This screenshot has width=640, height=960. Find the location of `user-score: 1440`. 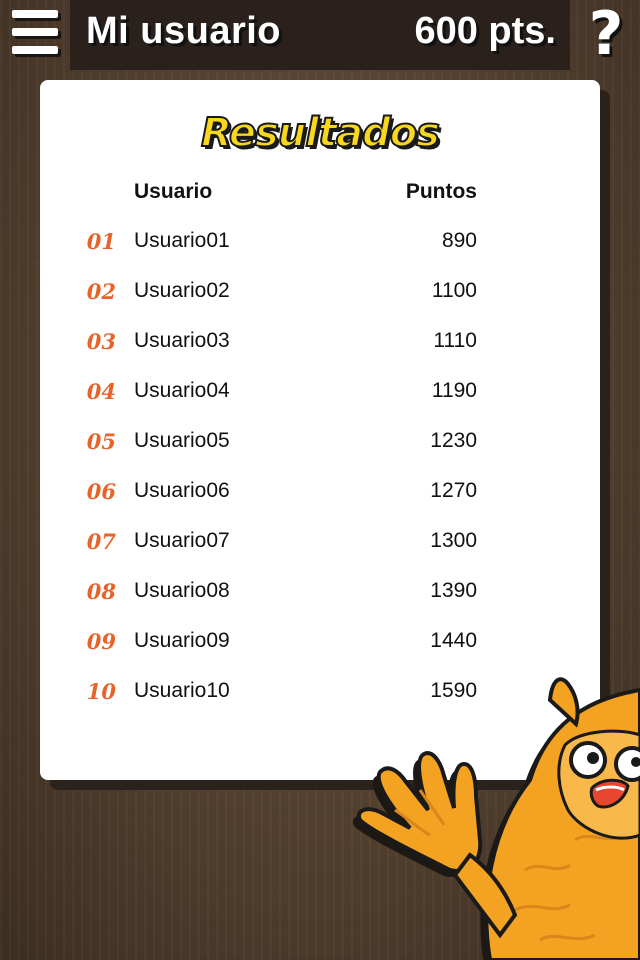

user-score: 1440 is located at coordinates (453, 640).